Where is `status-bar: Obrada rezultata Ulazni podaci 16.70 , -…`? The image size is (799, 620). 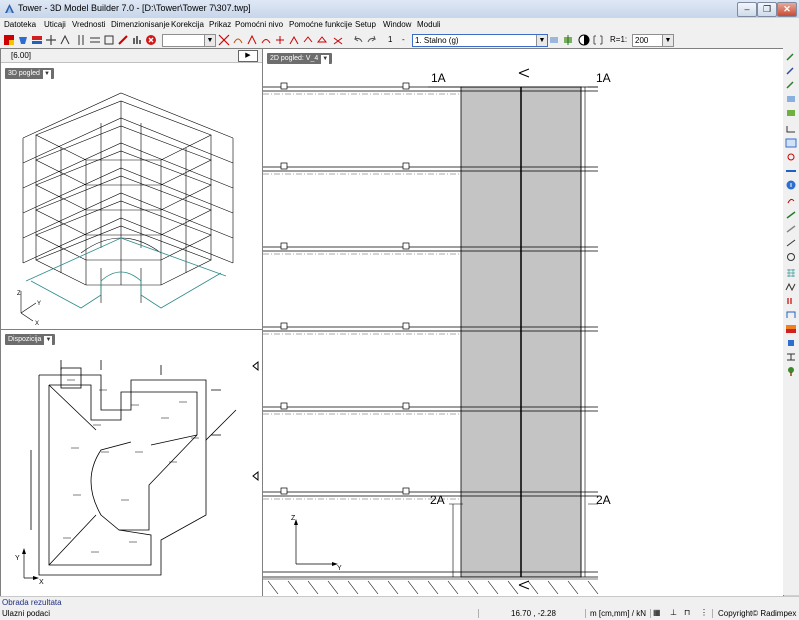
status-bar: Obrada rezultata Ulazni podaci 16.70 , -… is located at coordinates (399, 608).